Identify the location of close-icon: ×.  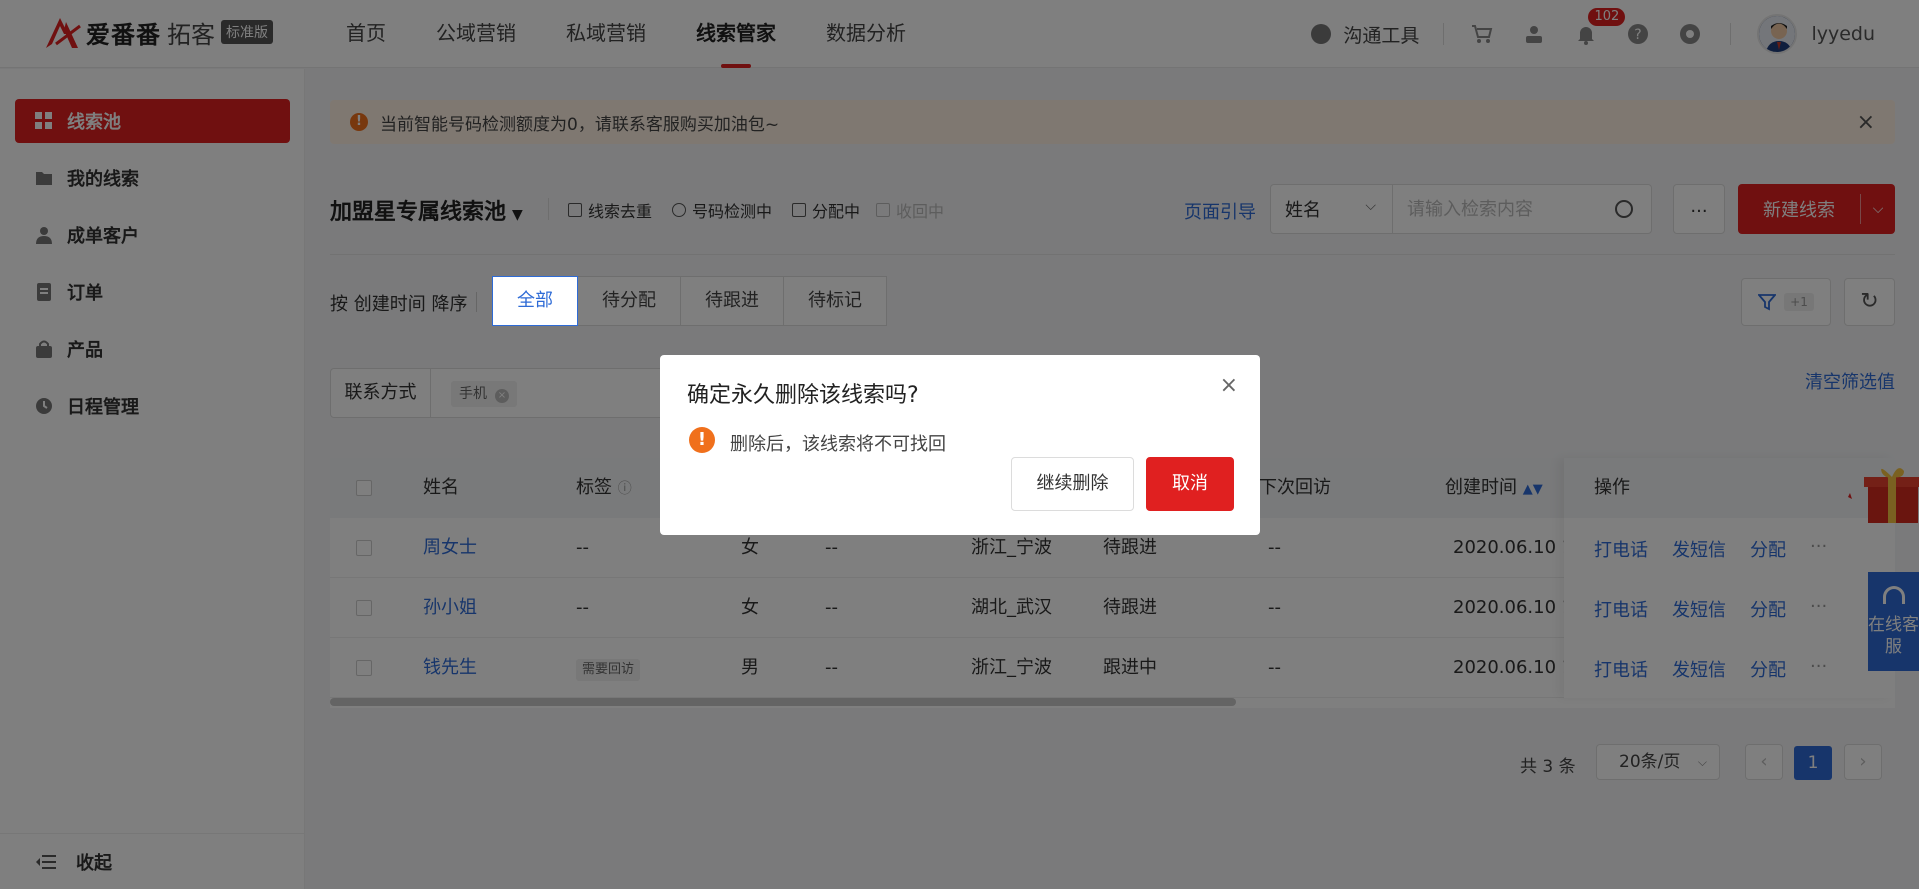
(1229, 385).